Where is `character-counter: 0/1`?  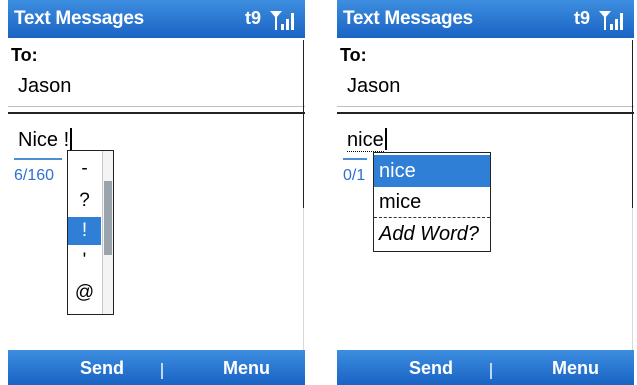
character-counter: 0/1 is located at coordinates (354, 175).